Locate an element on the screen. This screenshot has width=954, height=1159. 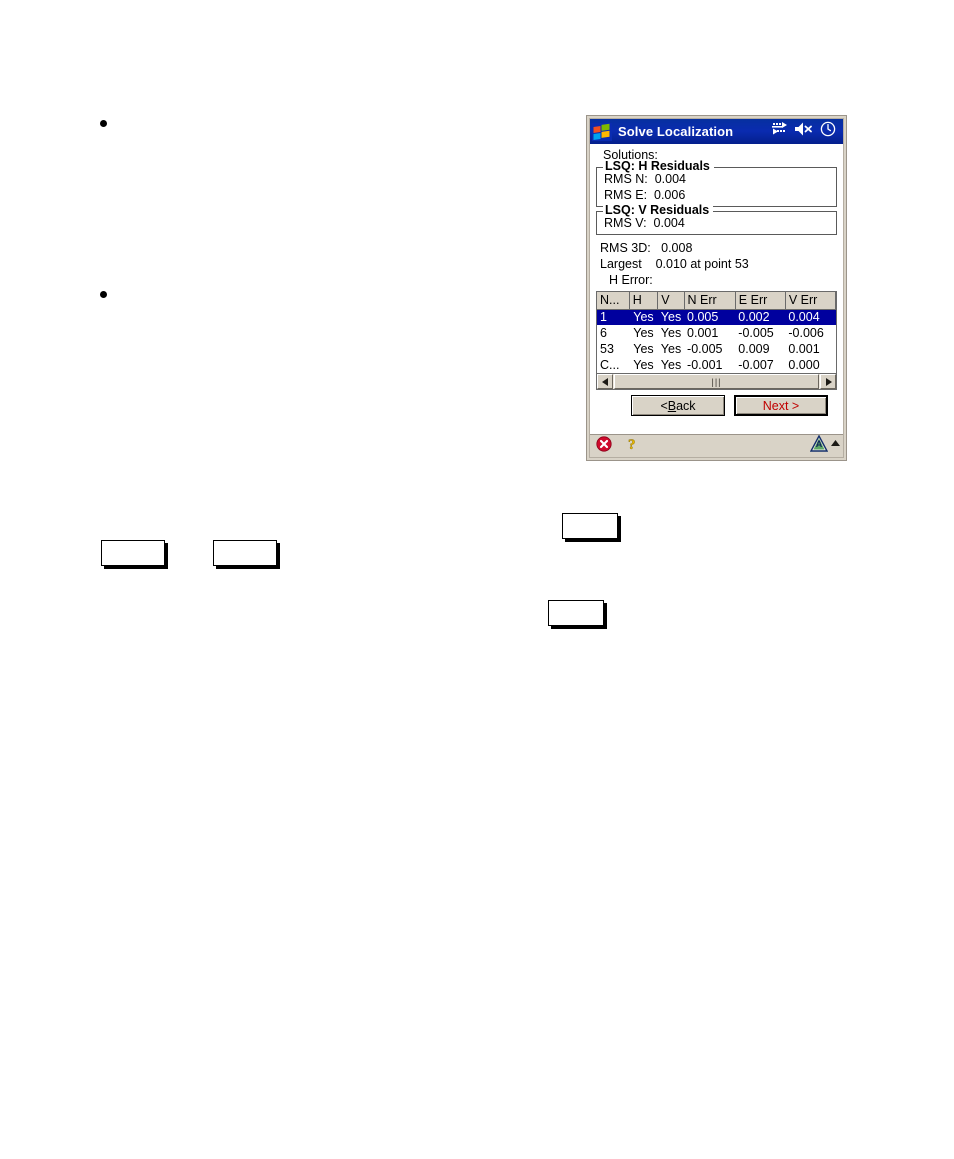
survey-app-icon: A is located at coordinates (819, 445).